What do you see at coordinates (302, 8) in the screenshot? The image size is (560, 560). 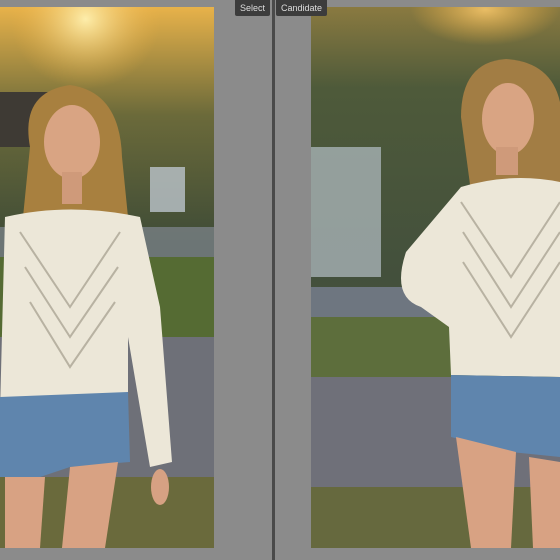 I see `candidate-label: Candidate` at bounding box center [302, 8].